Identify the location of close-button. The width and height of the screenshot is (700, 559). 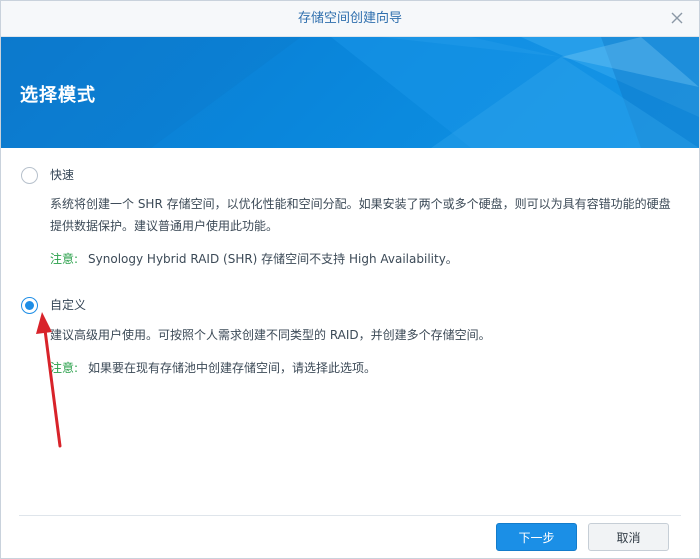
(677, 18).